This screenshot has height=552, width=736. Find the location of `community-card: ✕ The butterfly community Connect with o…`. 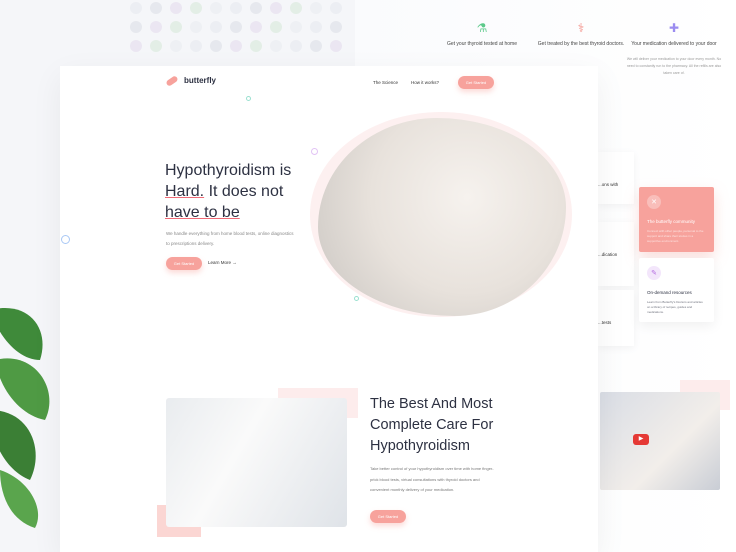

community-card: ✕ The butterfly community Connect with o… is located at coordinates (676, 219).